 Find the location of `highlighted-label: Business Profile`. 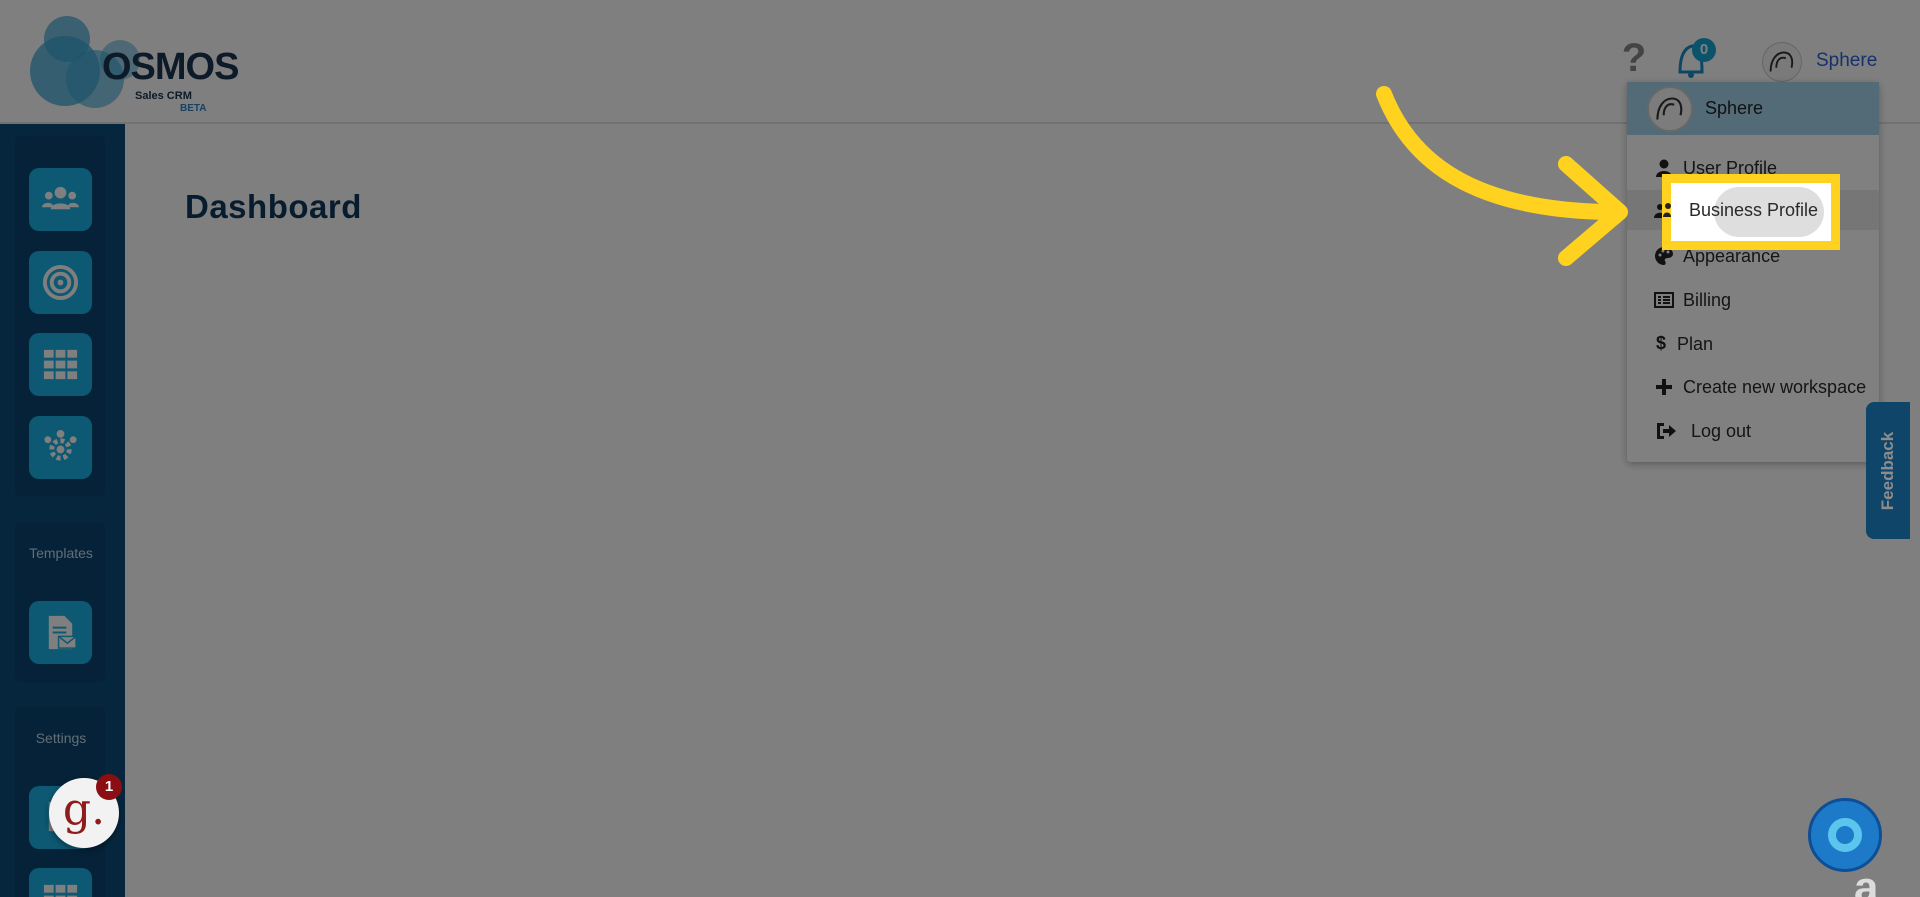

highlighted-label: Business Profile is located at coordinates (1754, 210).